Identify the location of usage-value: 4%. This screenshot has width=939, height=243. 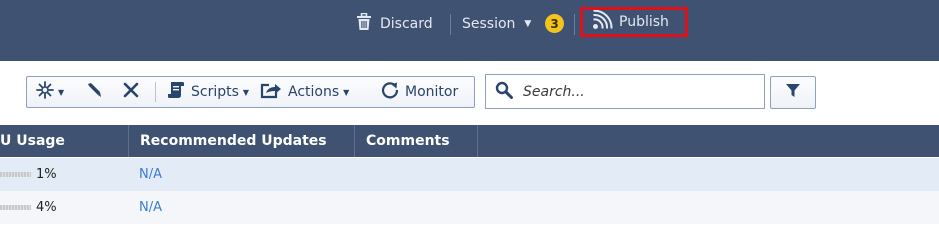
(46, 207).